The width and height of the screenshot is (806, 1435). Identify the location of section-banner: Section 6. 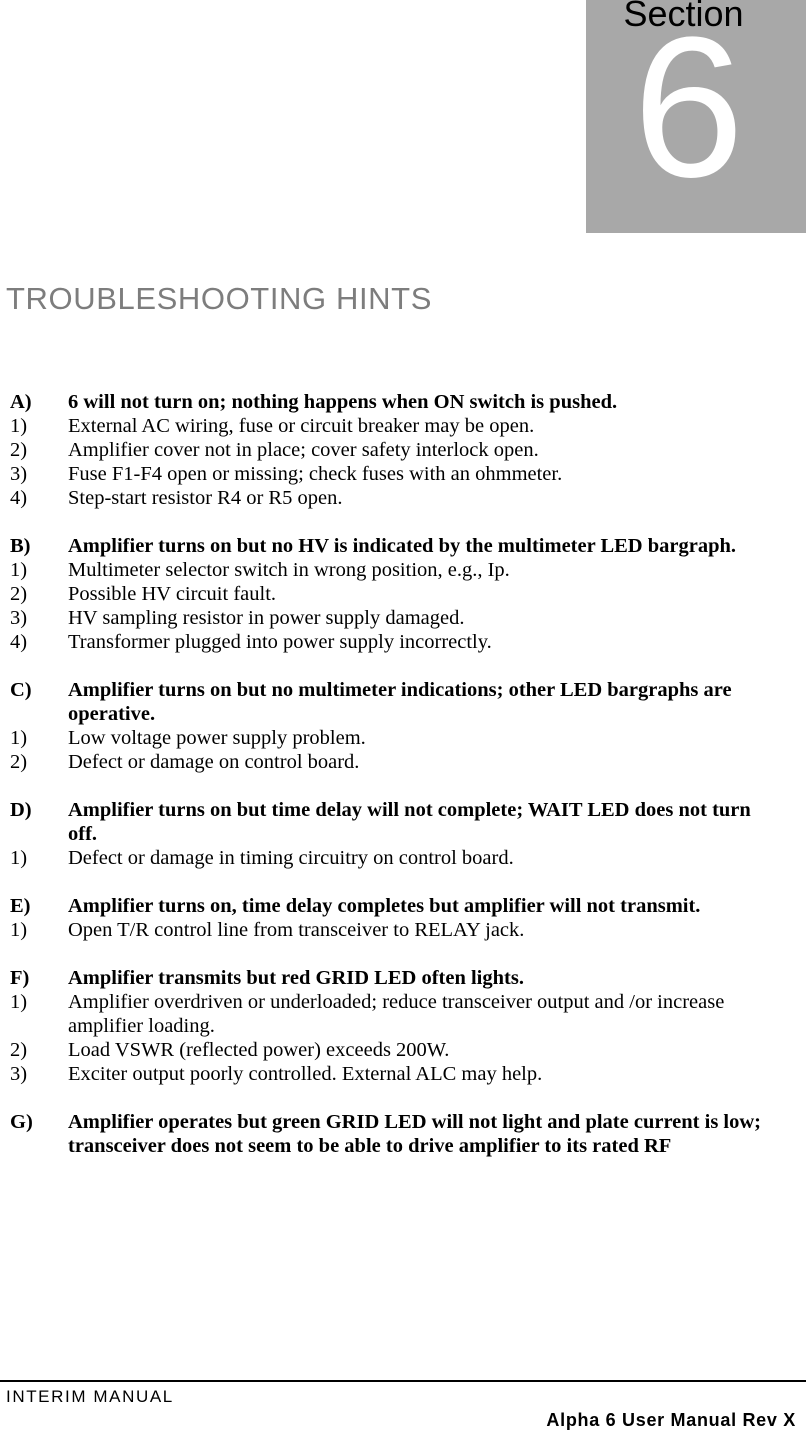
(696, 116).